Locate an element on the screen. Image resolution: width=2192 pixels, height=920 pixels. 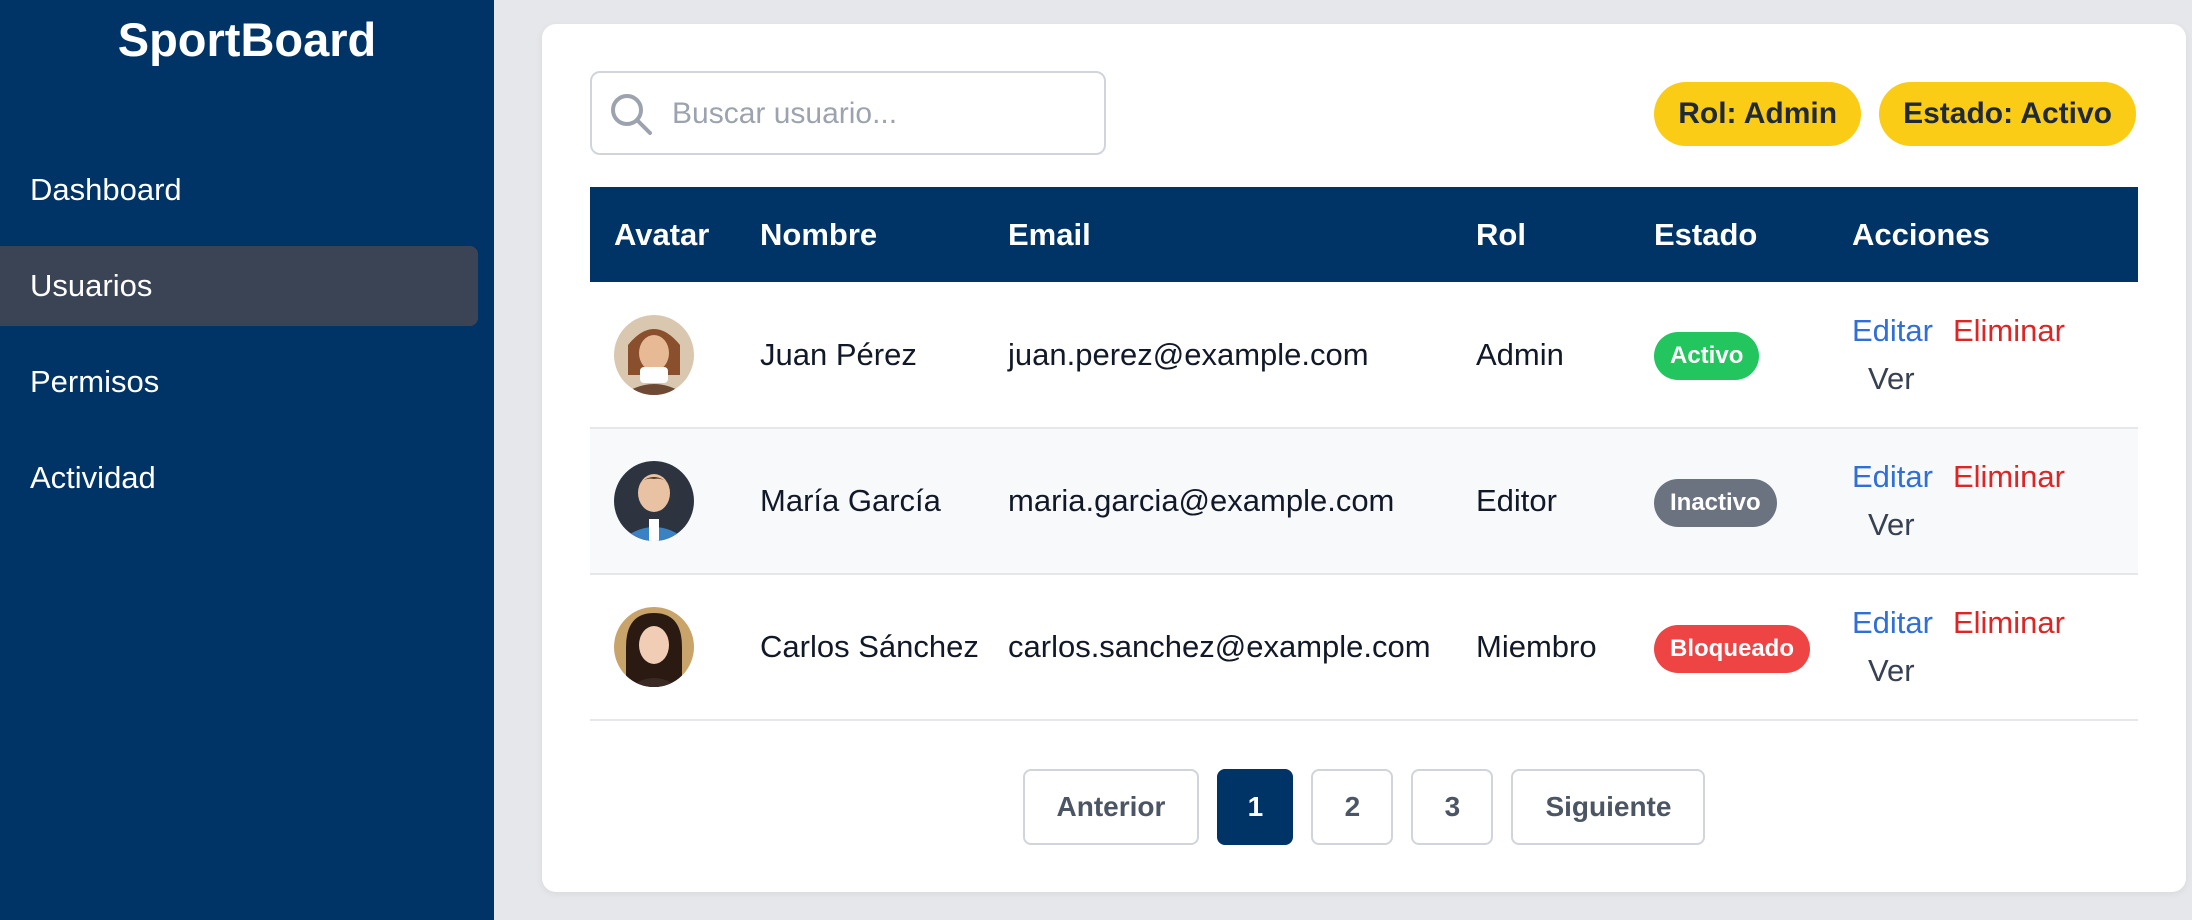
search-box is located at coordinates (848, 113).